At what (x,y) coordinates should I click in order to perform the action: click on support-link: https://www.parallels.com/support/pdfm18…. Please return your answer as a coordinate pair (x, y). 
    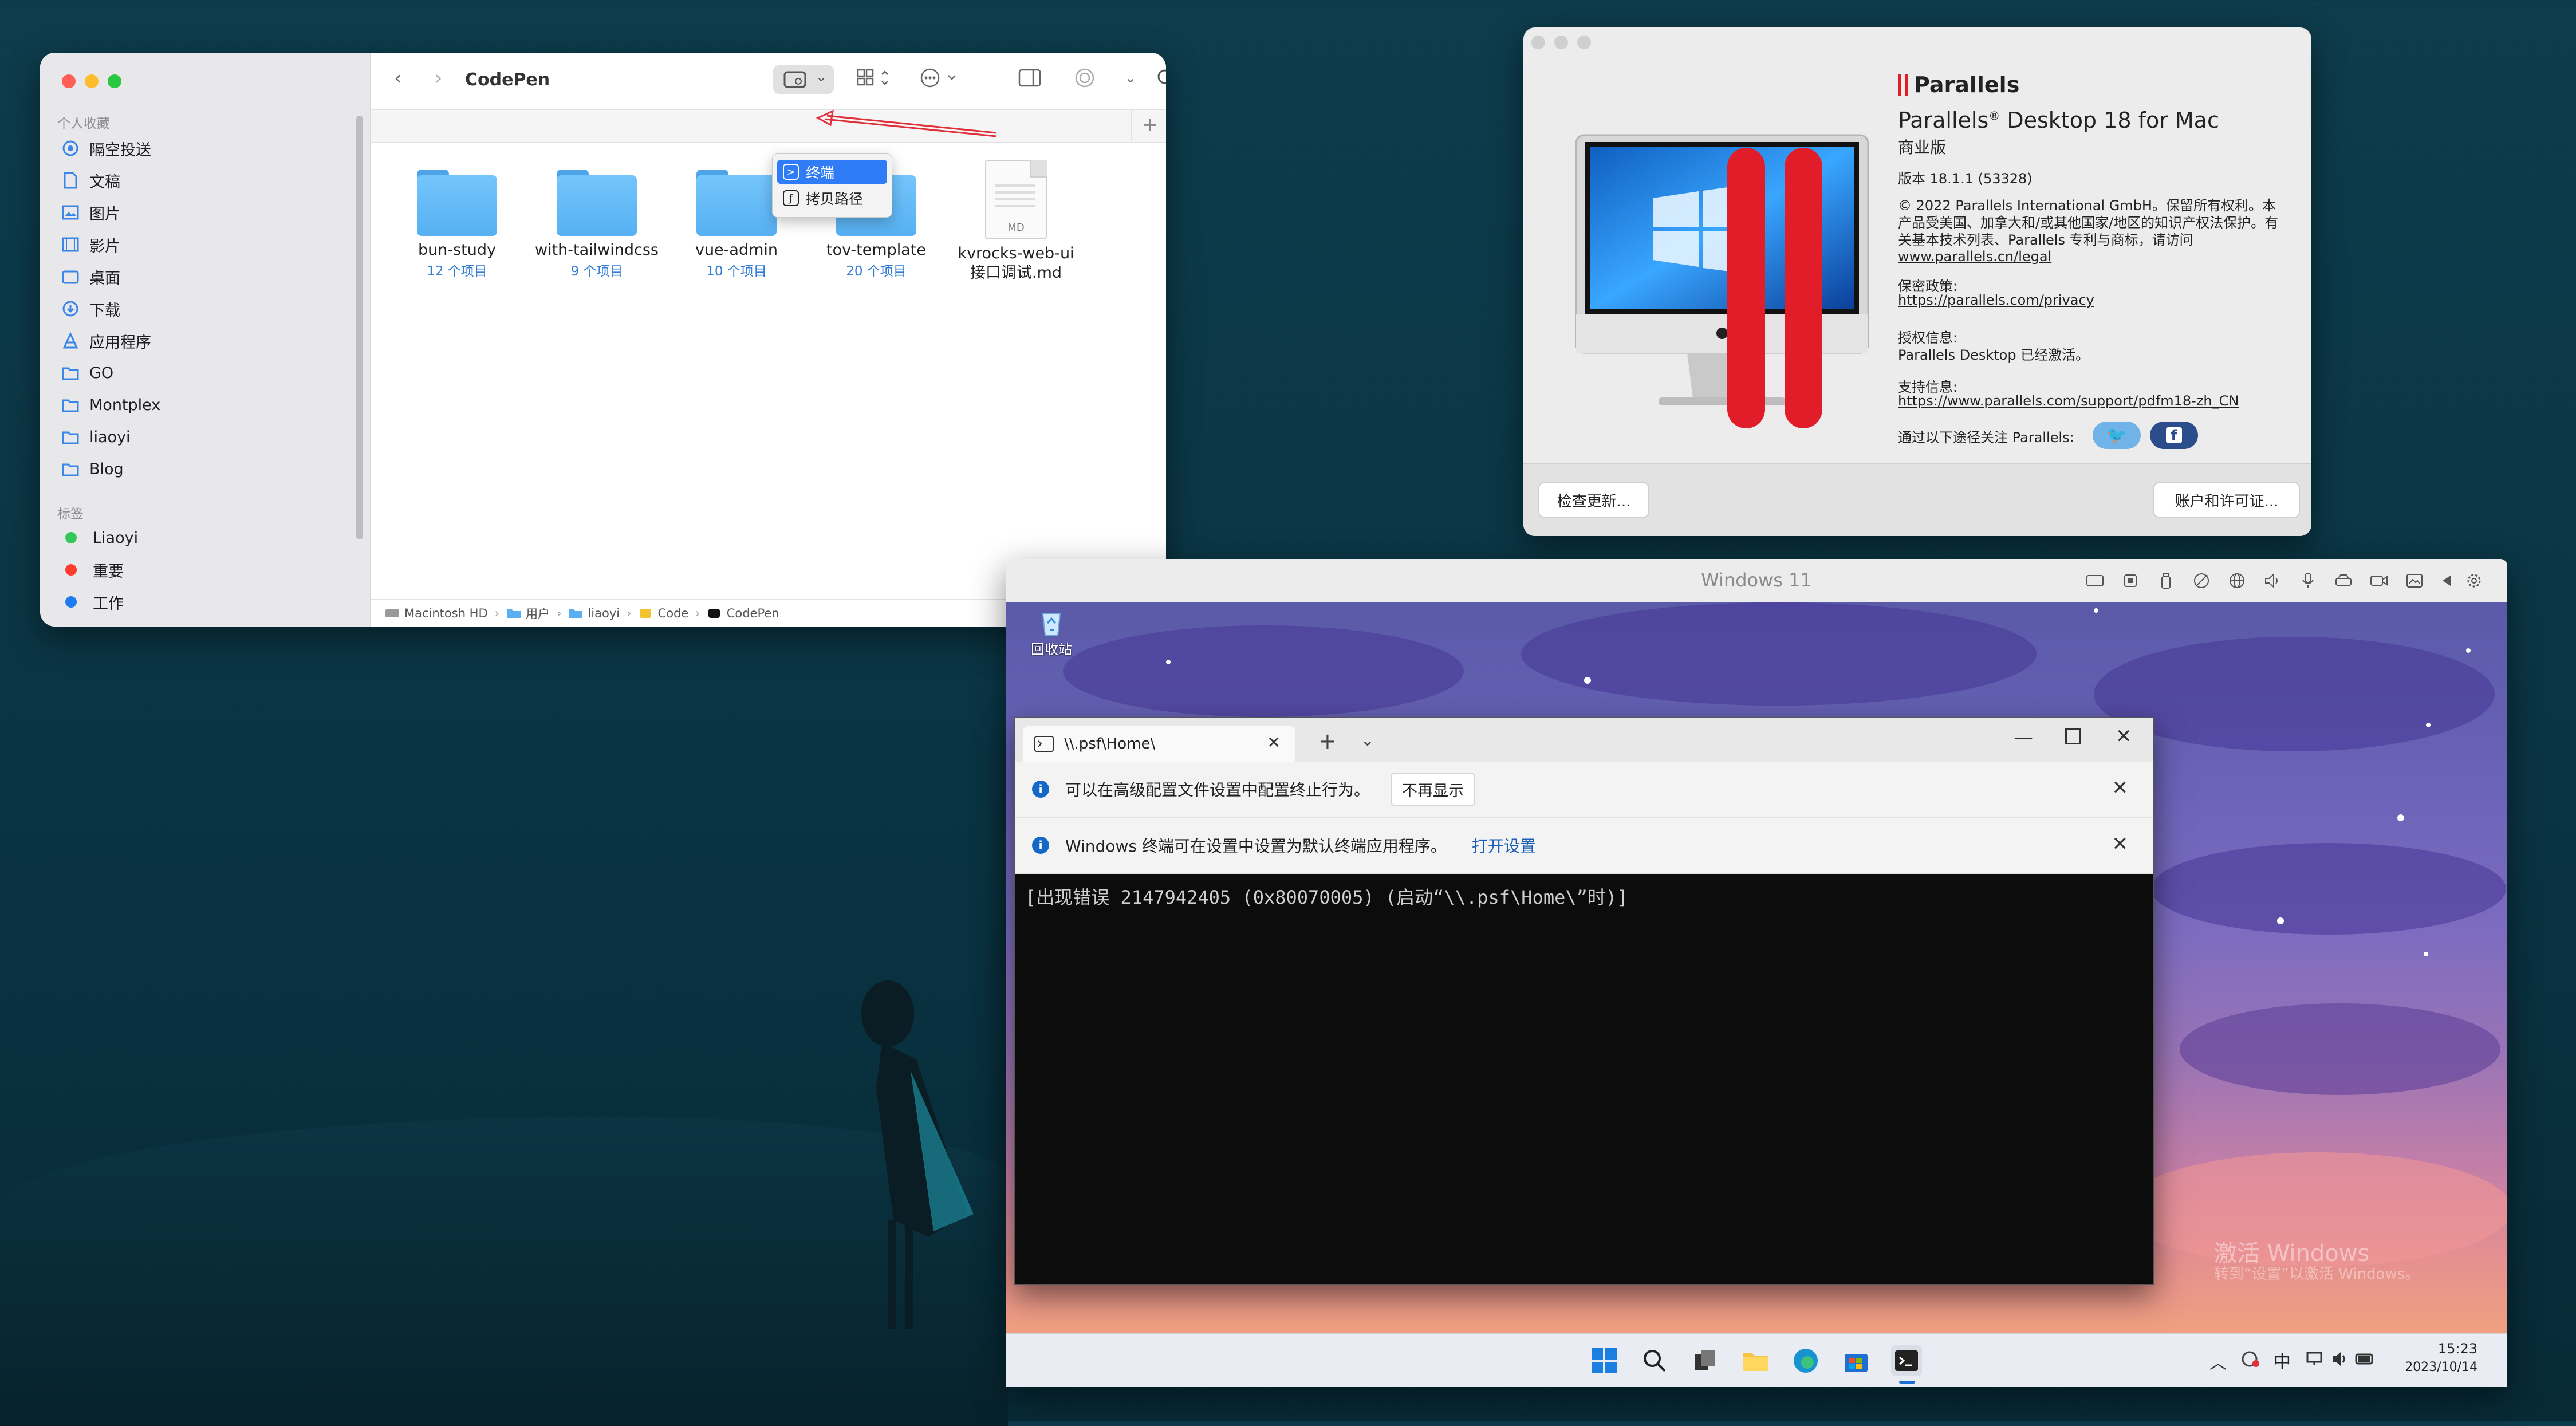
    Looking at the image, I should click on (2069, 401).